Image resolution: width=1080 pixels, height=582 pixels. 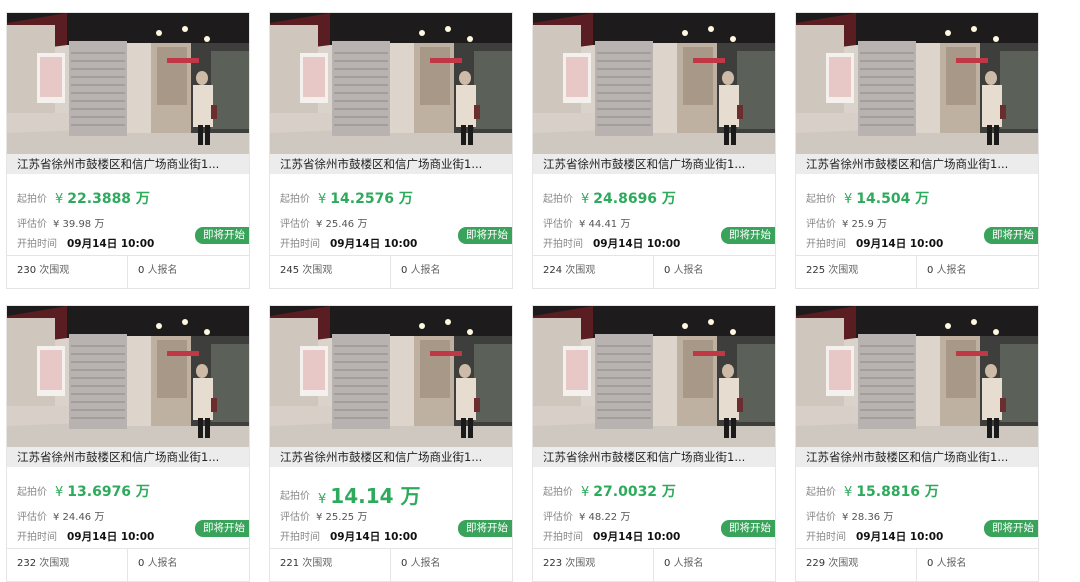 I want to click on views-count: 230 次围观, so click(x=43, y=272).